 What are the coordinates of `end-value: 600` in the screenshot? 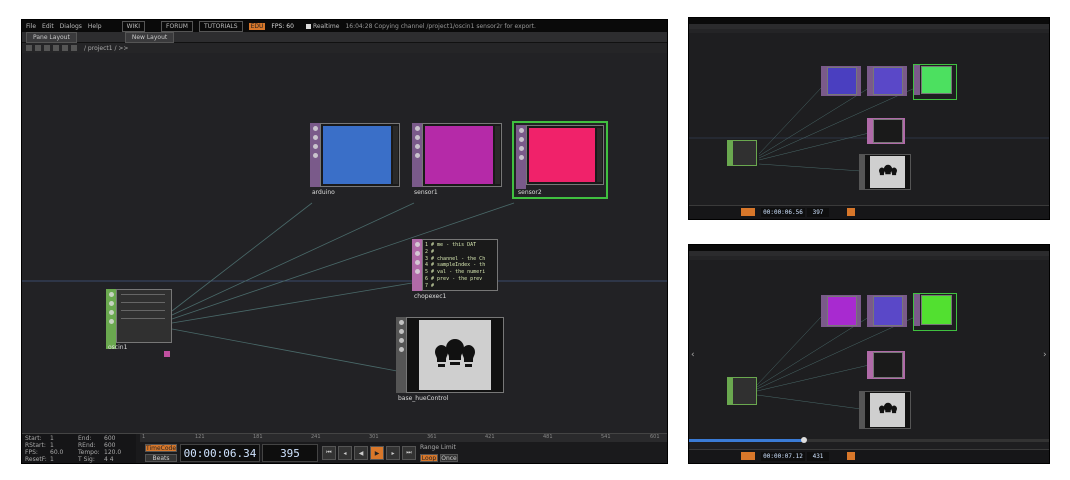 It's located at (109, 438).